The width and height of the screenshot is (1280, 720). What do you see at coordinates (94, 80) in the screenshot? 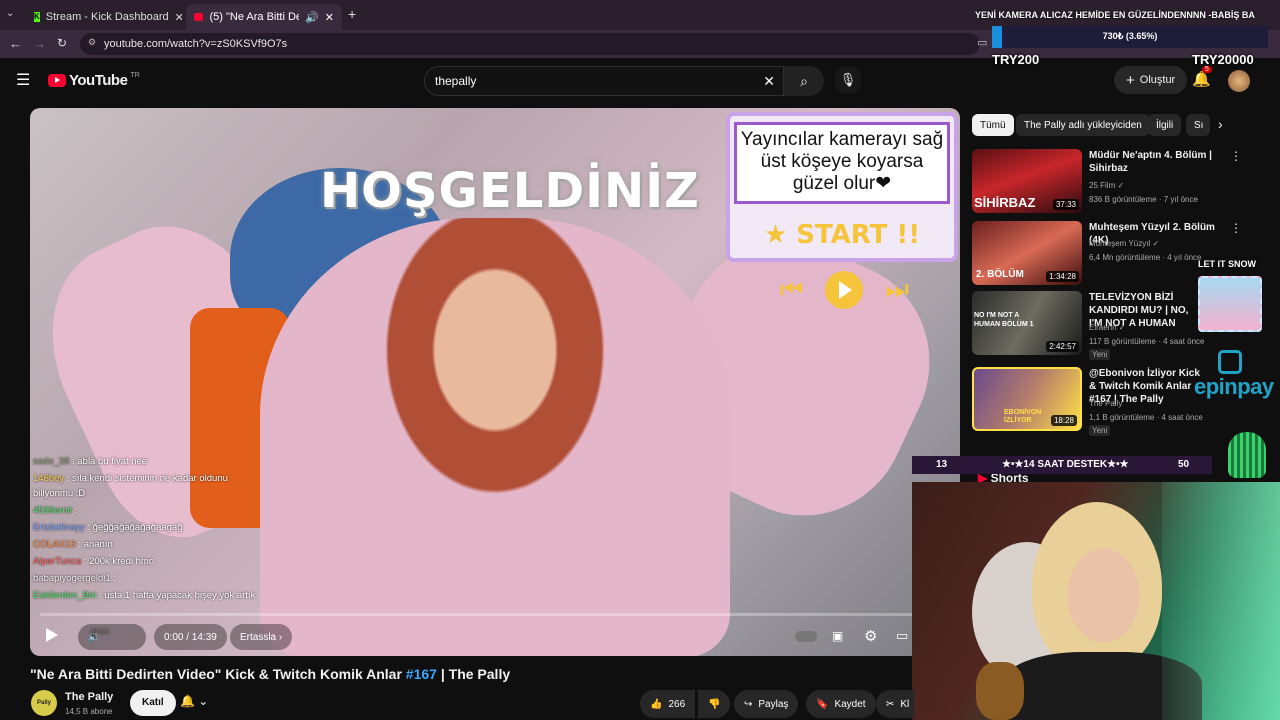
I see `youtube-logo: YouTube TR` at bounding box center [94, 80].